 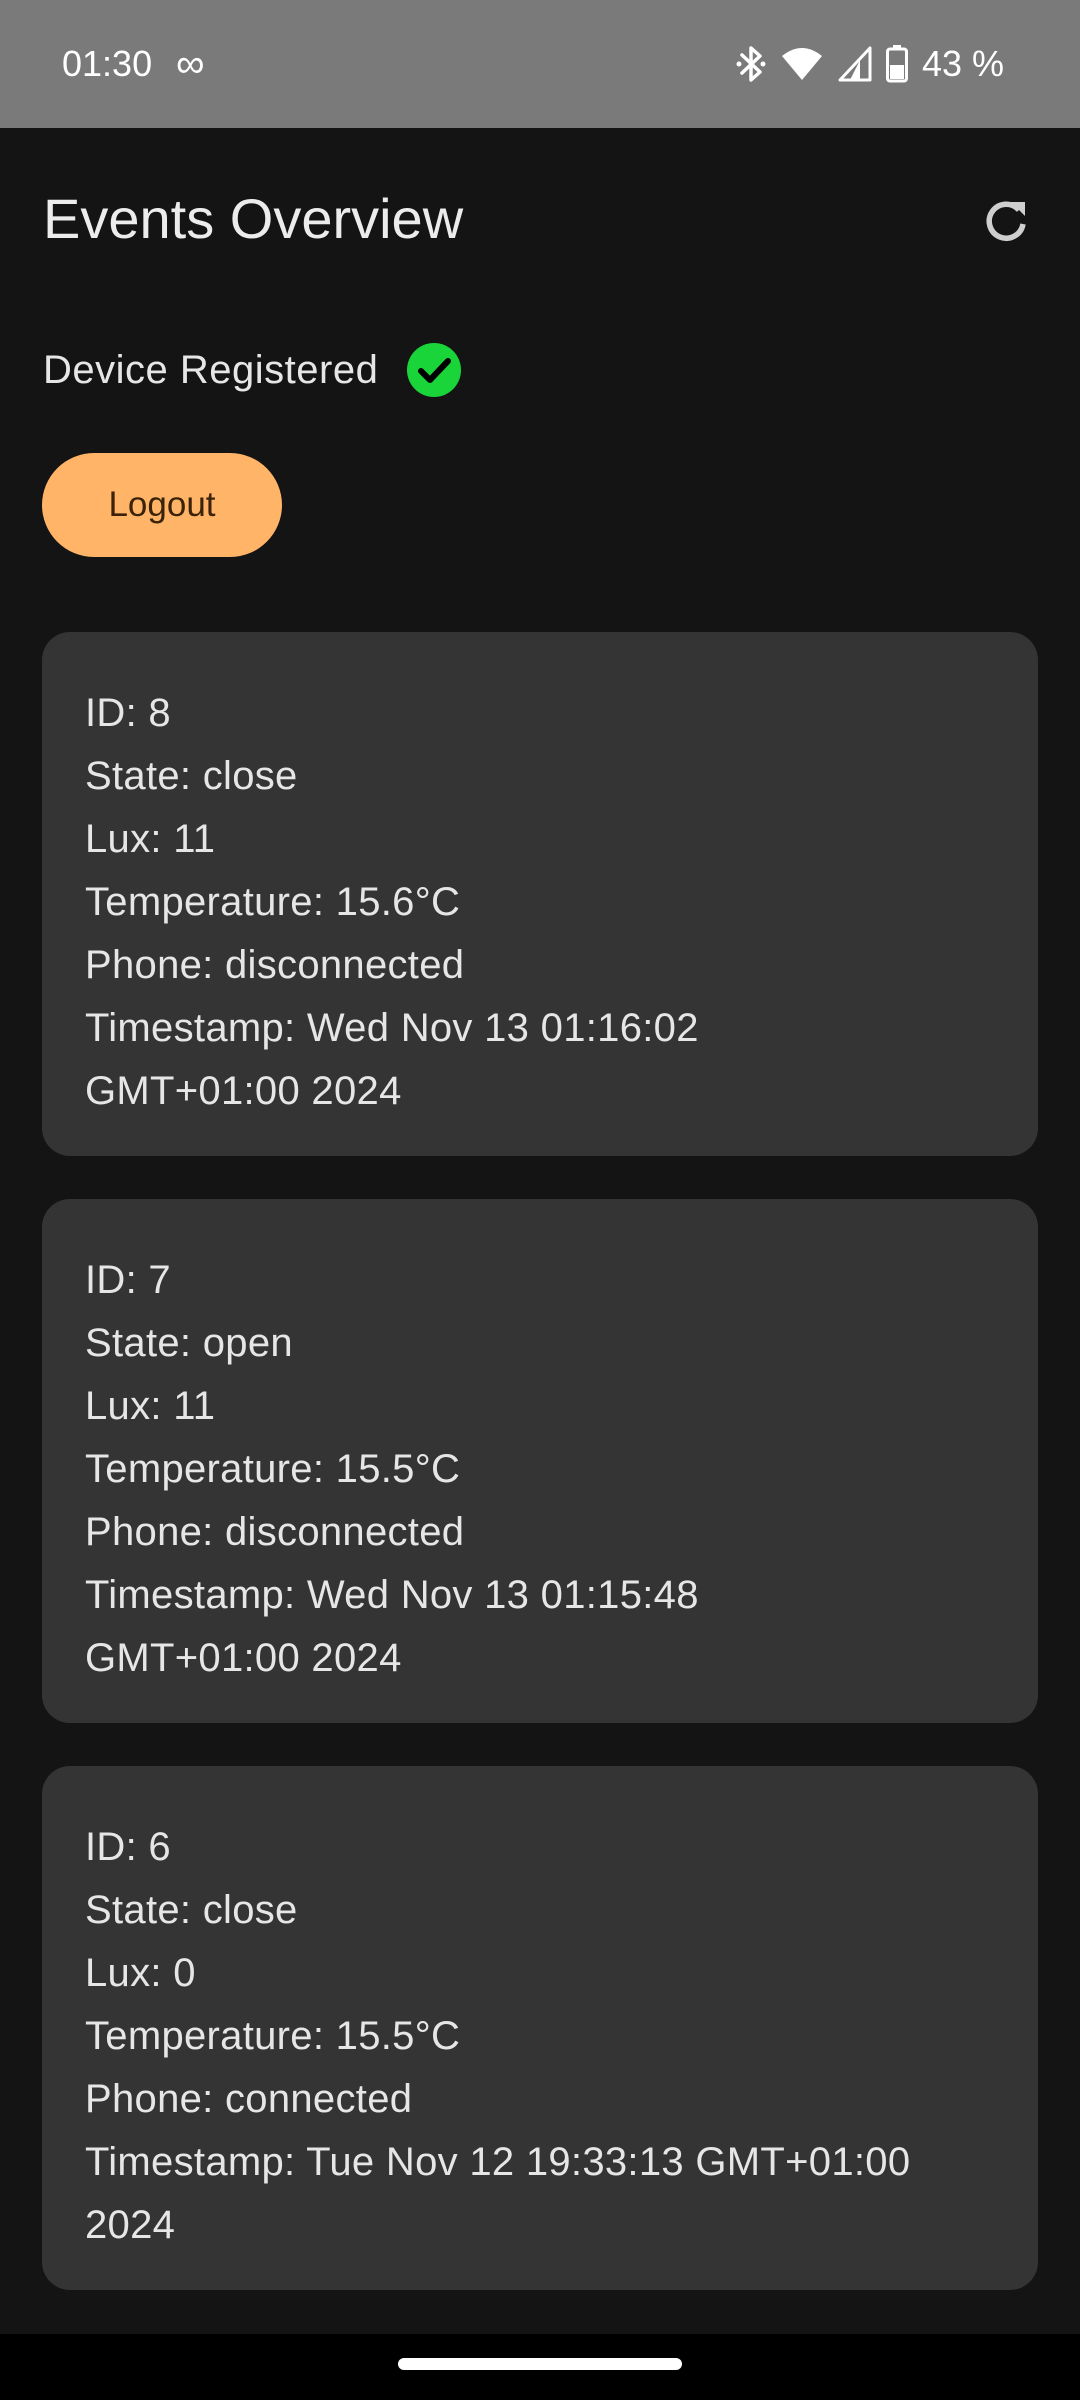 What do you see at coordinates (128, 713) in the screenshot?
I see `event-id: ID: 8` at bounding box center [128, 713].